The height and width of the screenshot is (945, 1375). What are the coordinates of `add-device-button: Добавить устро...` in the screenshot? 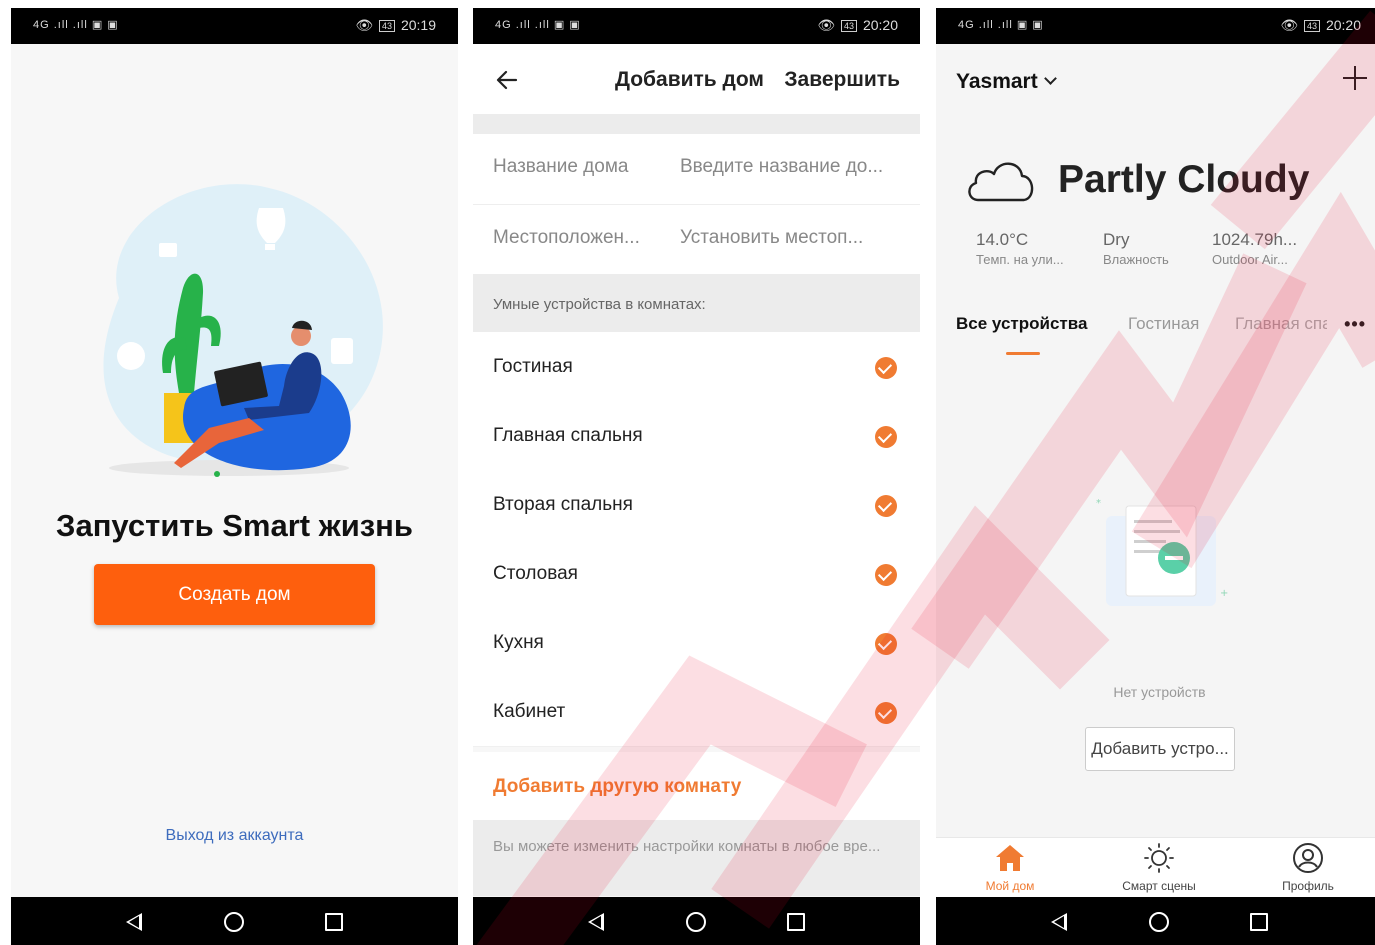 It's located at (1160, 749).